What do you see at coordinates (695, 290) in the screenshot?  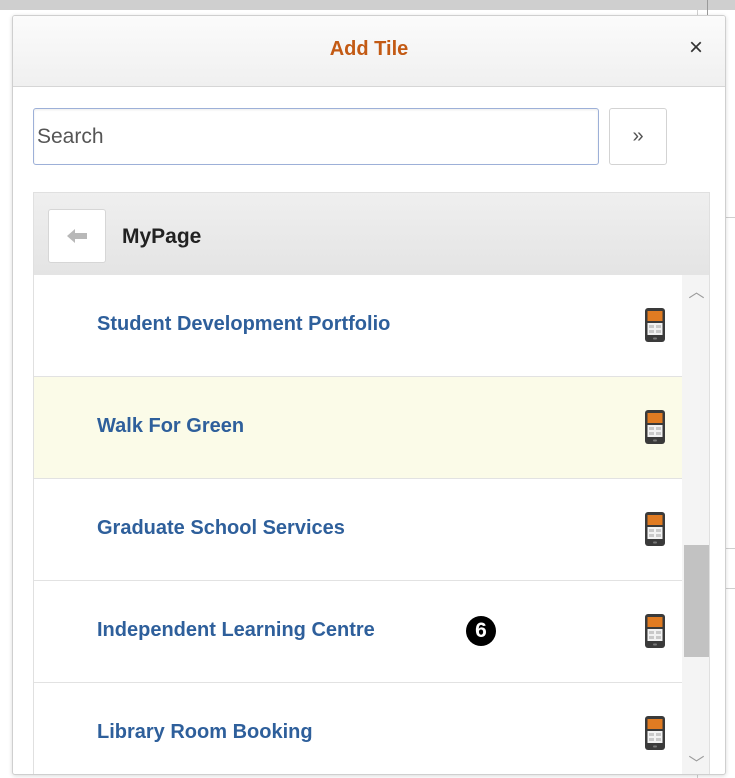 I see `scroll-up-arrow-icon: ︿` at bounding box center [695, 290].